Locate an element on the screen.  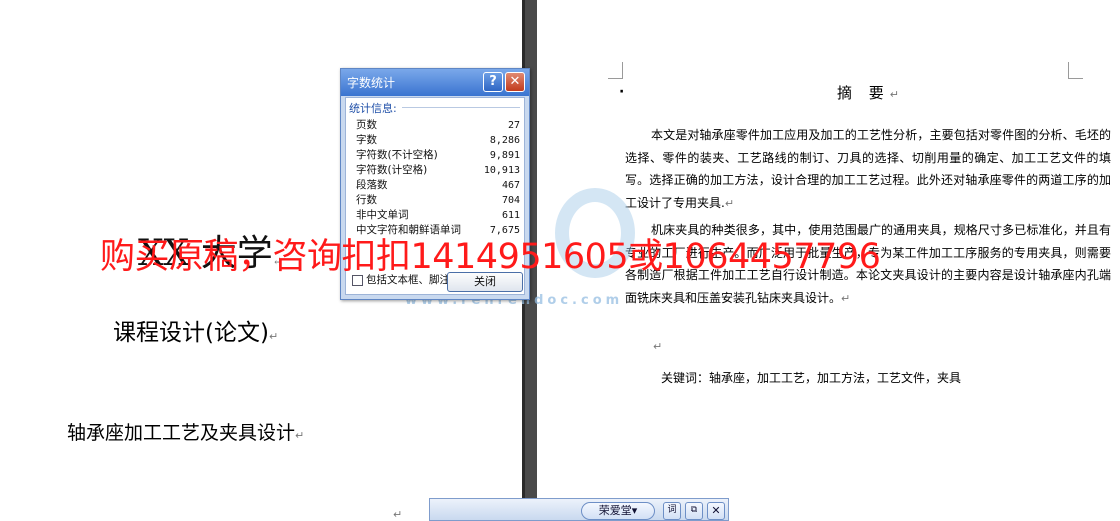
stat-value: 9,891 is located at coordinates (504, 155).